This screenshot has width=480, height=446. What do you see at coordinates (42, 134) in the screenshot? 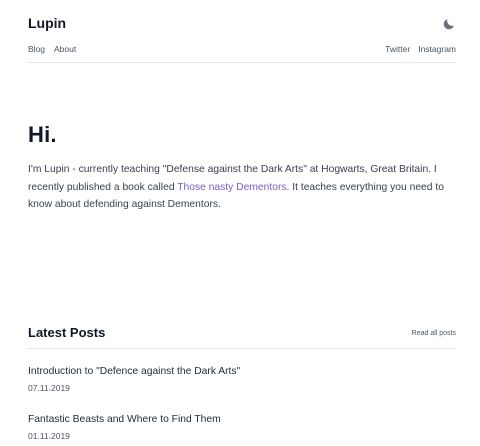
I see `hero-heading: Hi.` at bounding box center [42, 134].